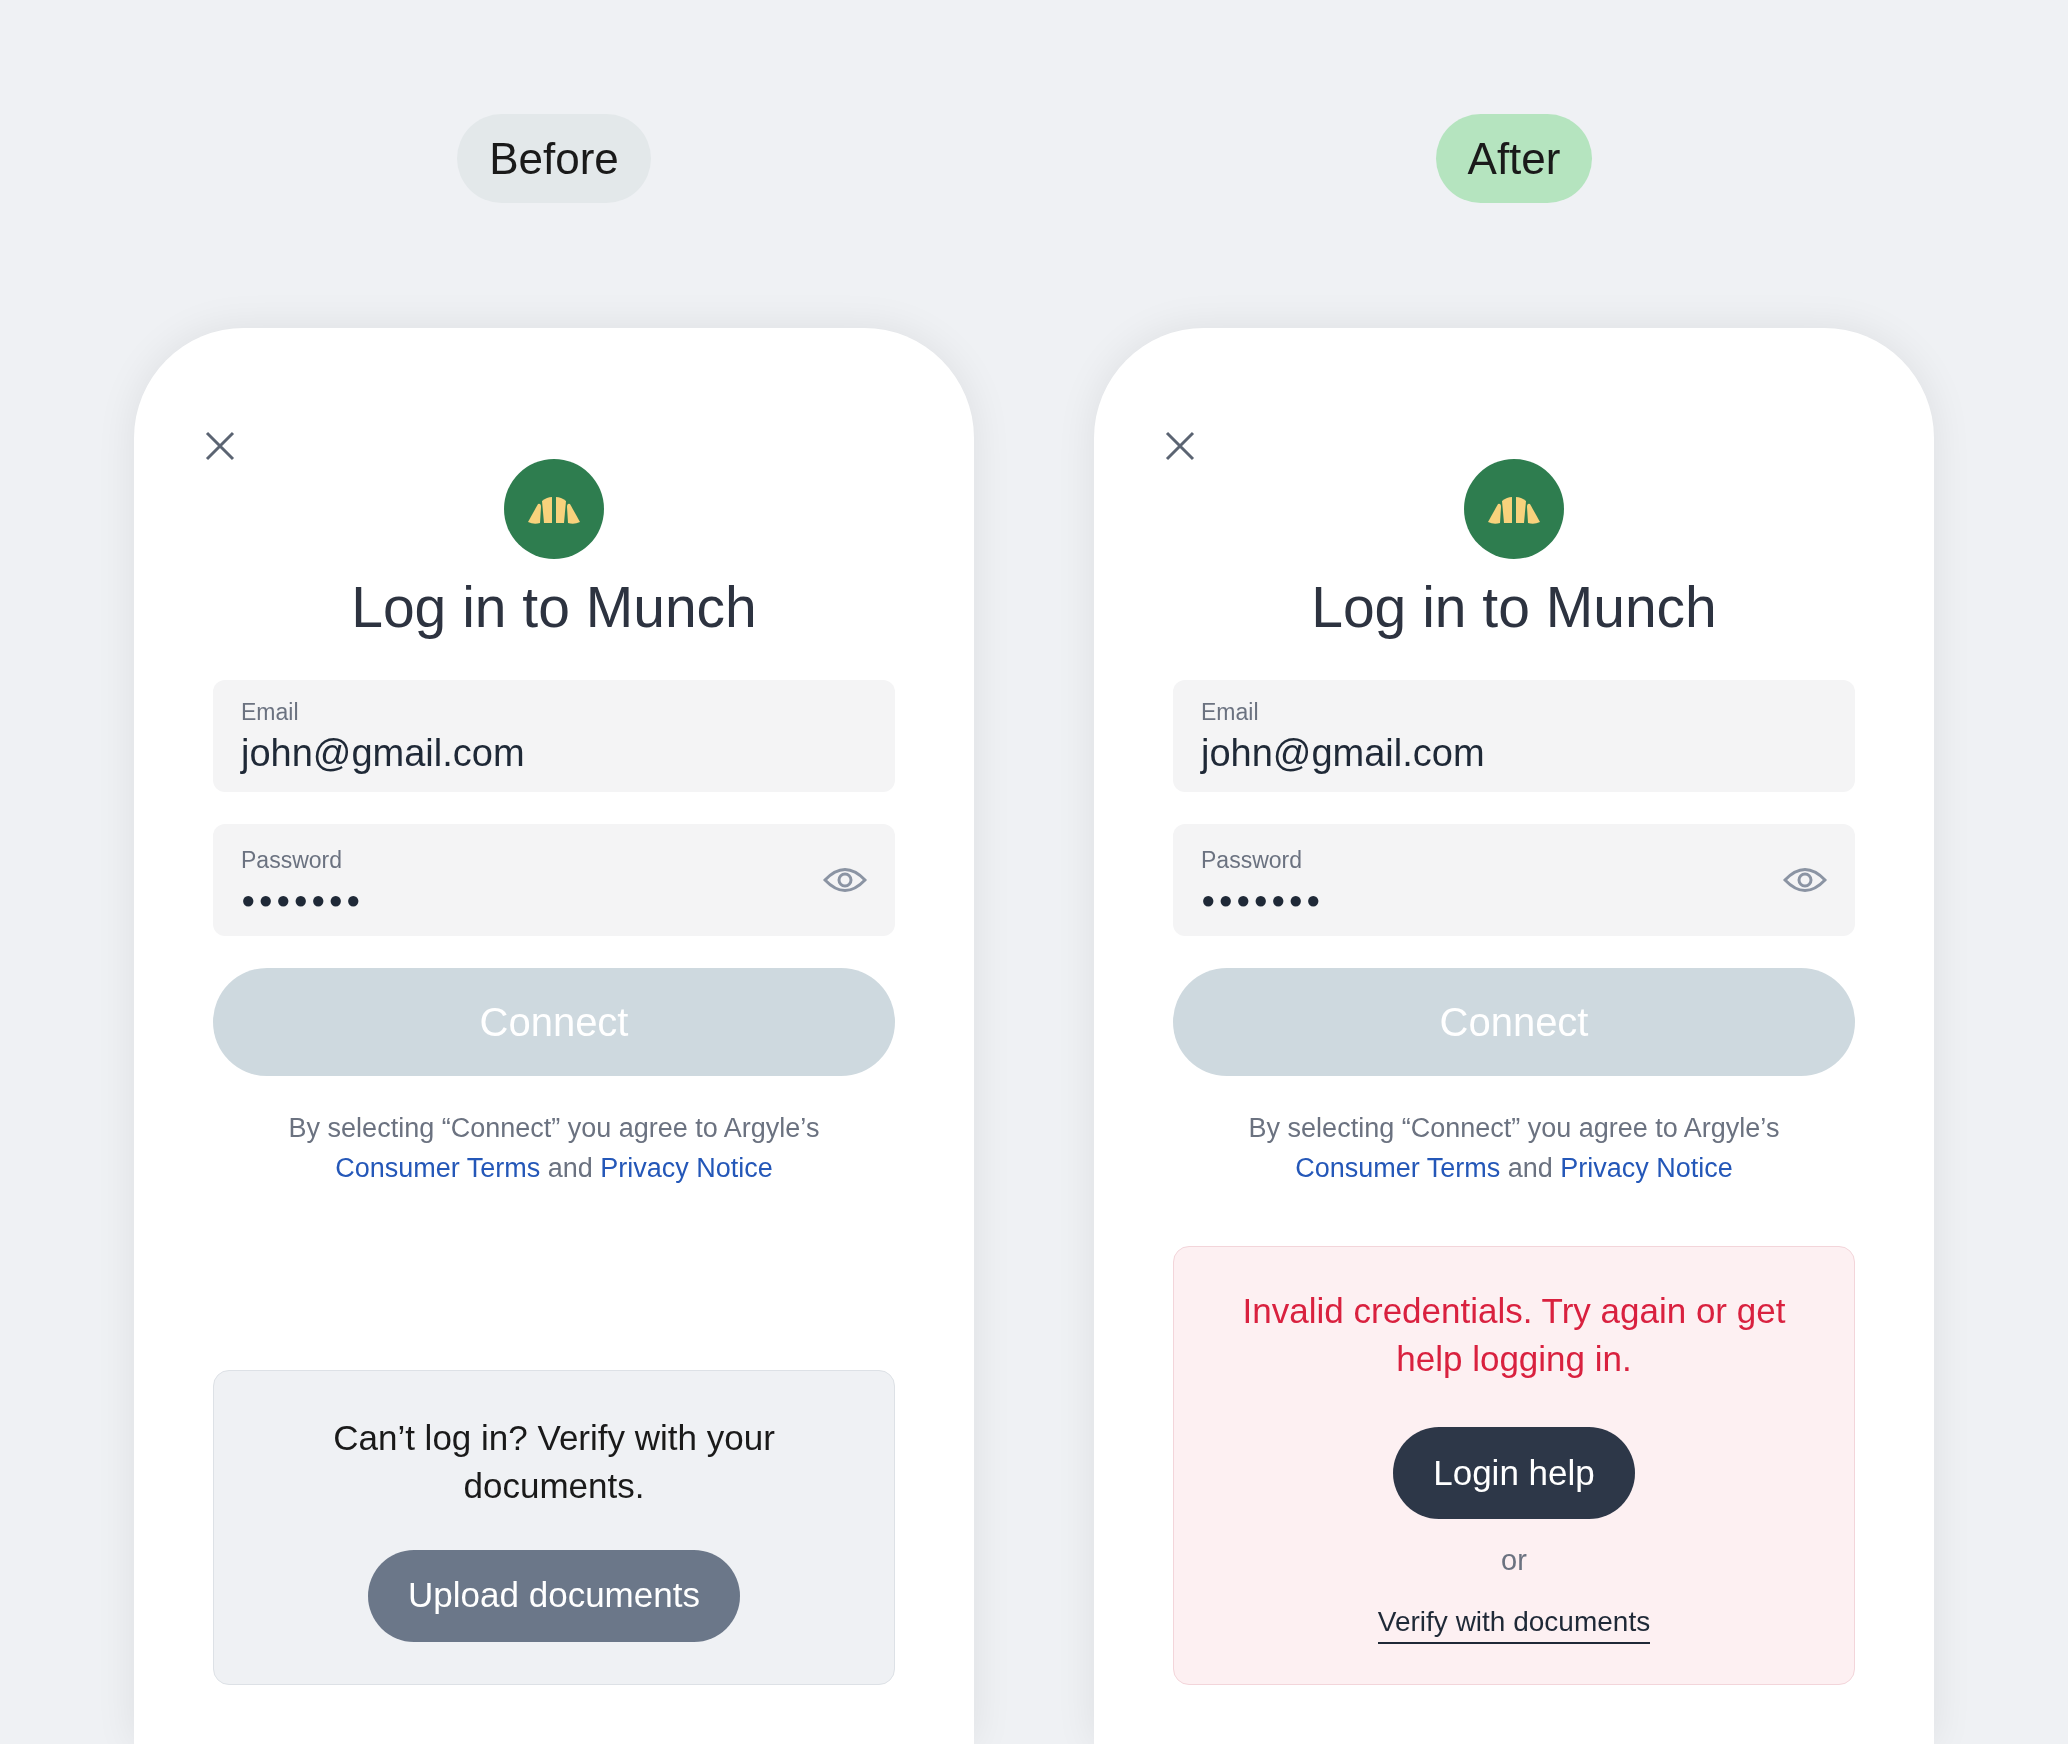  I want to click on or-text: or, so click(1514, 1560).